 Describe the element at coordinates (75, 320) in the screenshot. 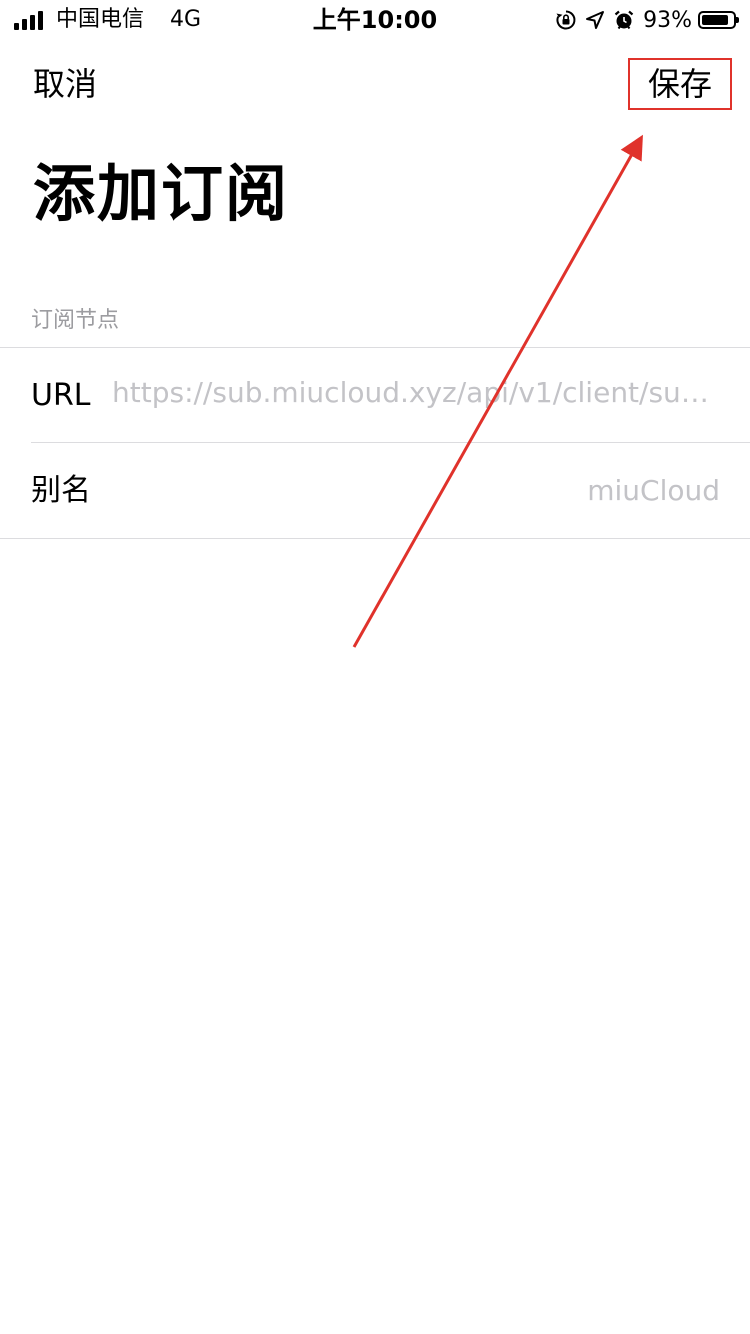

I see `section-header: 订阅节点` at that location.